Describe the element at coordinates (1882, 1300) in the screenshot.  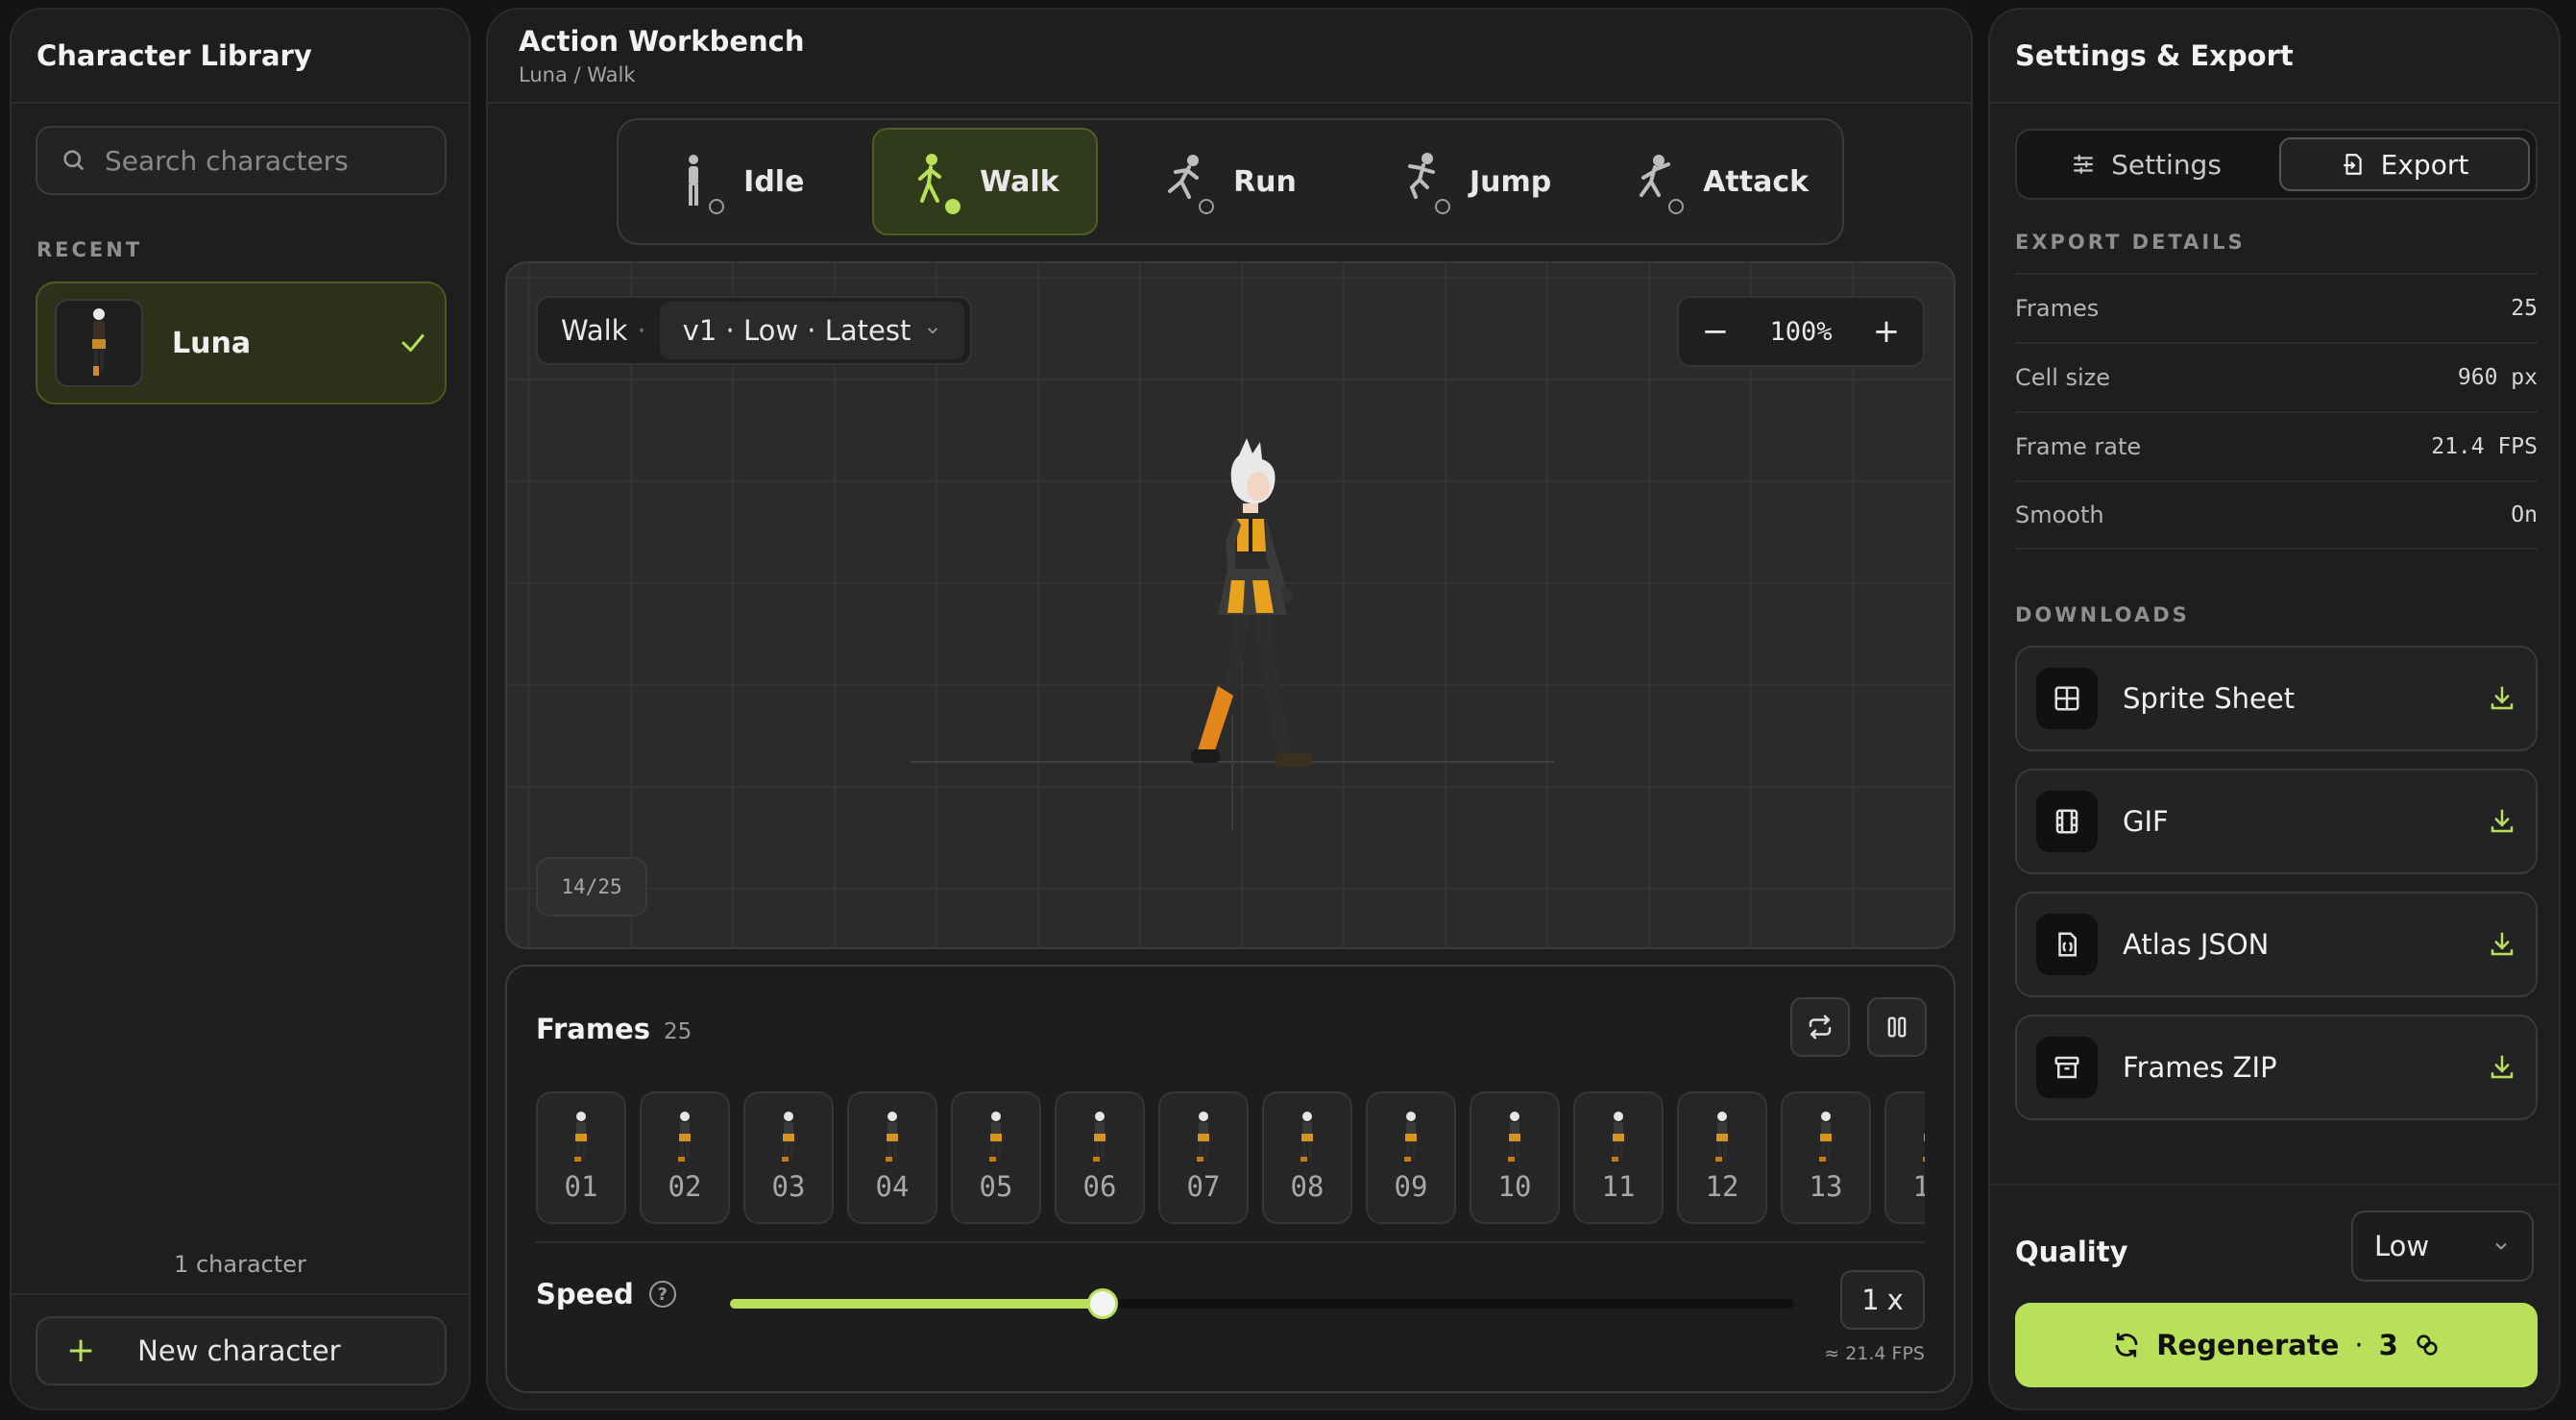
I see `speed-value-field: 1 x` at that location.